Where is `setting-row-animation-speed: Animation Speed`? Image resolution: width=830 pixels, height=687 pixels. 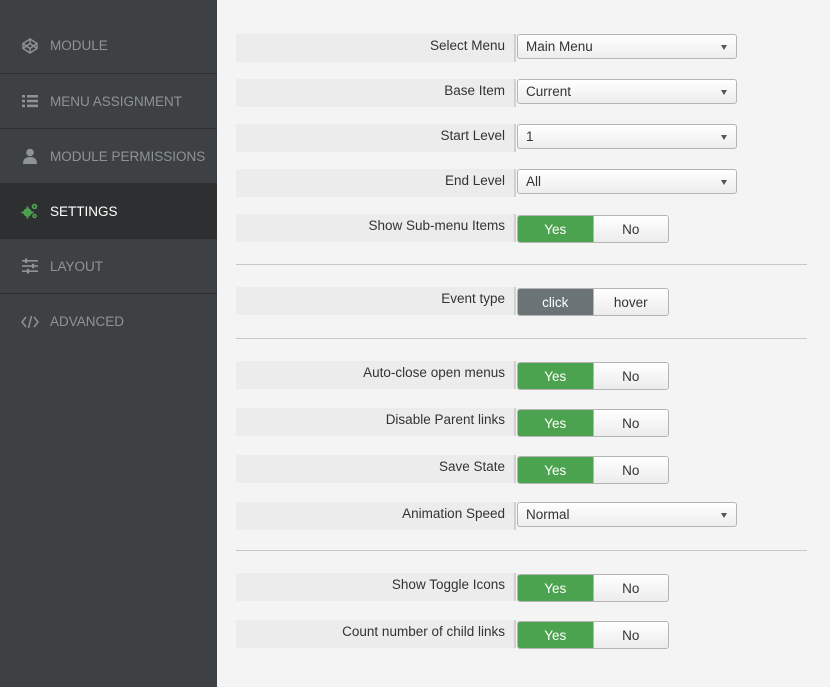 setting-row-animation-speed: Animation Speed is located at coordinates (376, 516).